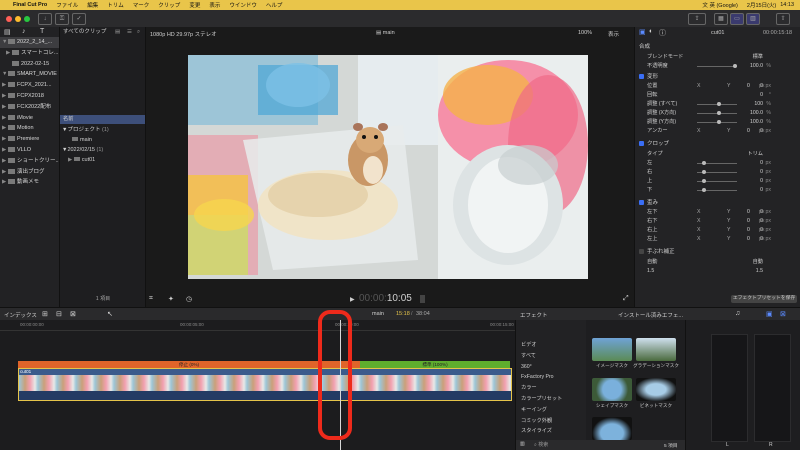  Describe the element at coordinates (764, 299) in the screenshot. I see `save-effects-preset-button: エフェクトプリセットを保存` at that location.